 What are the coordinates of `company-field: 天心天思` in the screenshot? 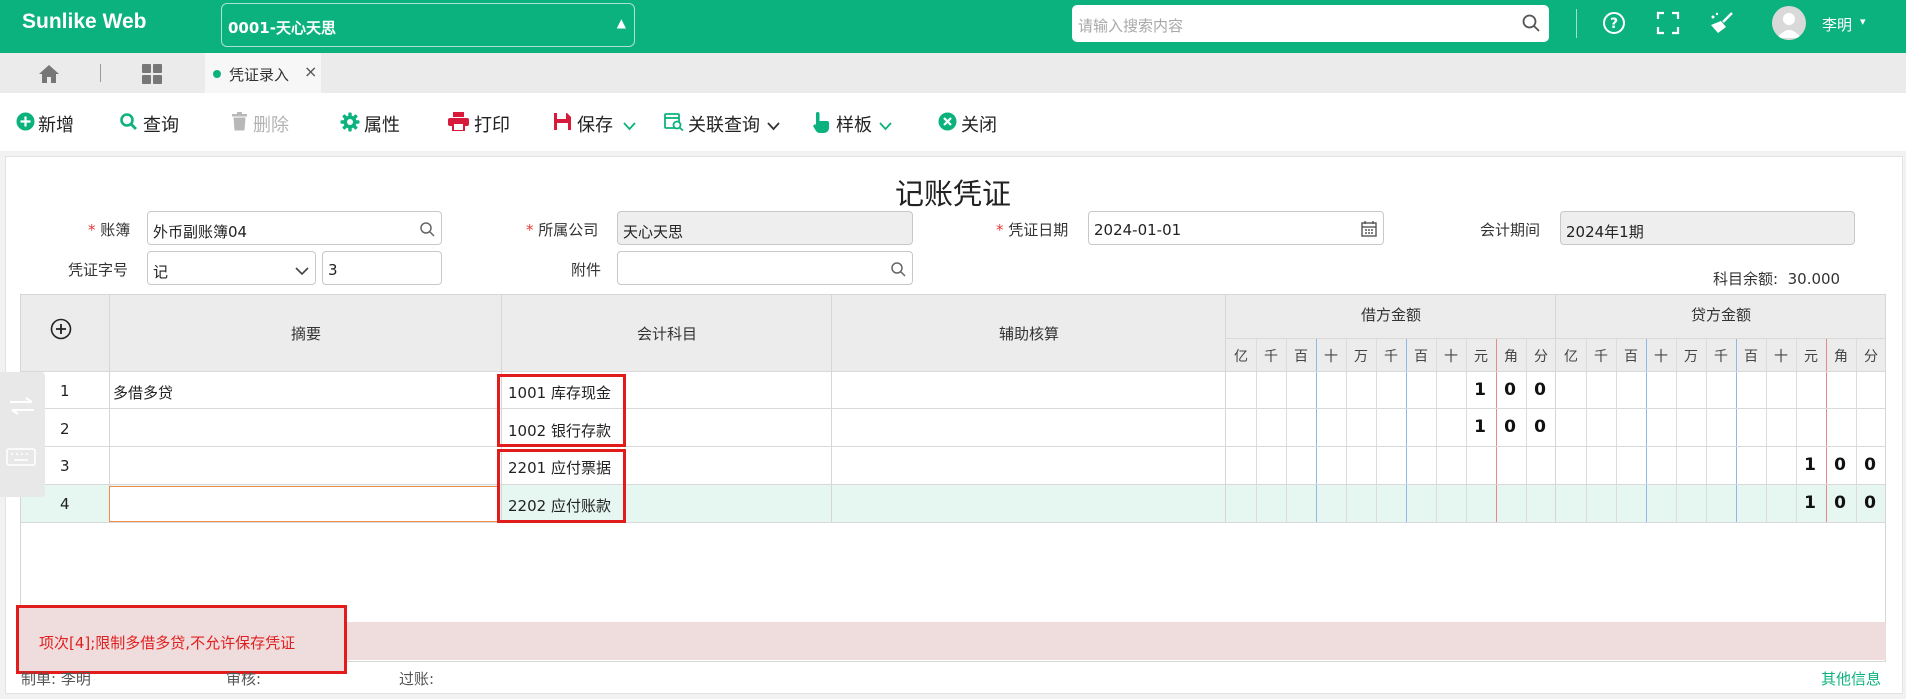 It's located at (765, 228).